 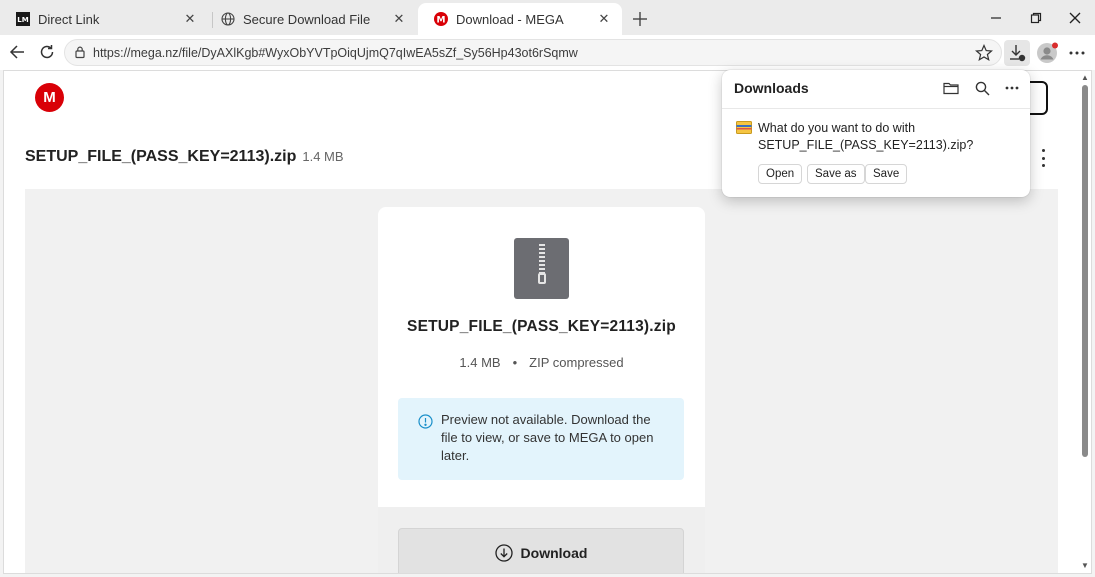 What do you see at coordinates (866, 145) in the screenshot?
I see `prompt-file-name: SETUP_FILE_(PASS_KEY=2113).zip?` at bounding box center [866, 145].